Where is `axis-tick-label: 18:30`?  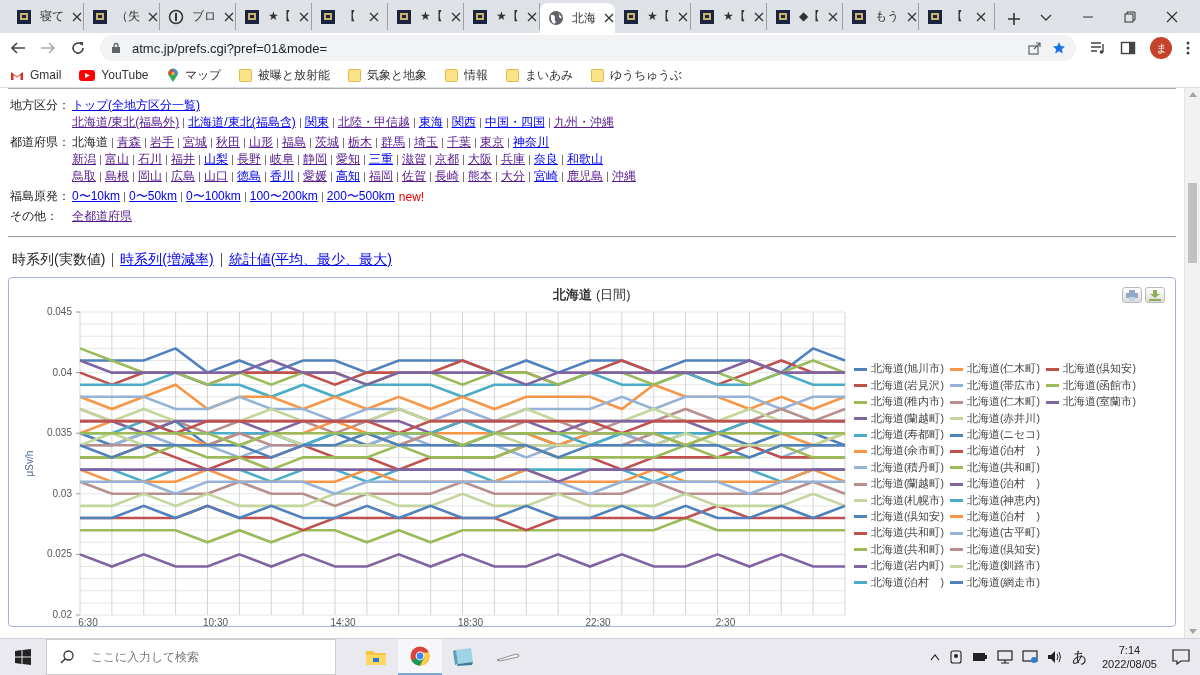
axis-tick-label: 18:30 is located at coordinates (470, 621).